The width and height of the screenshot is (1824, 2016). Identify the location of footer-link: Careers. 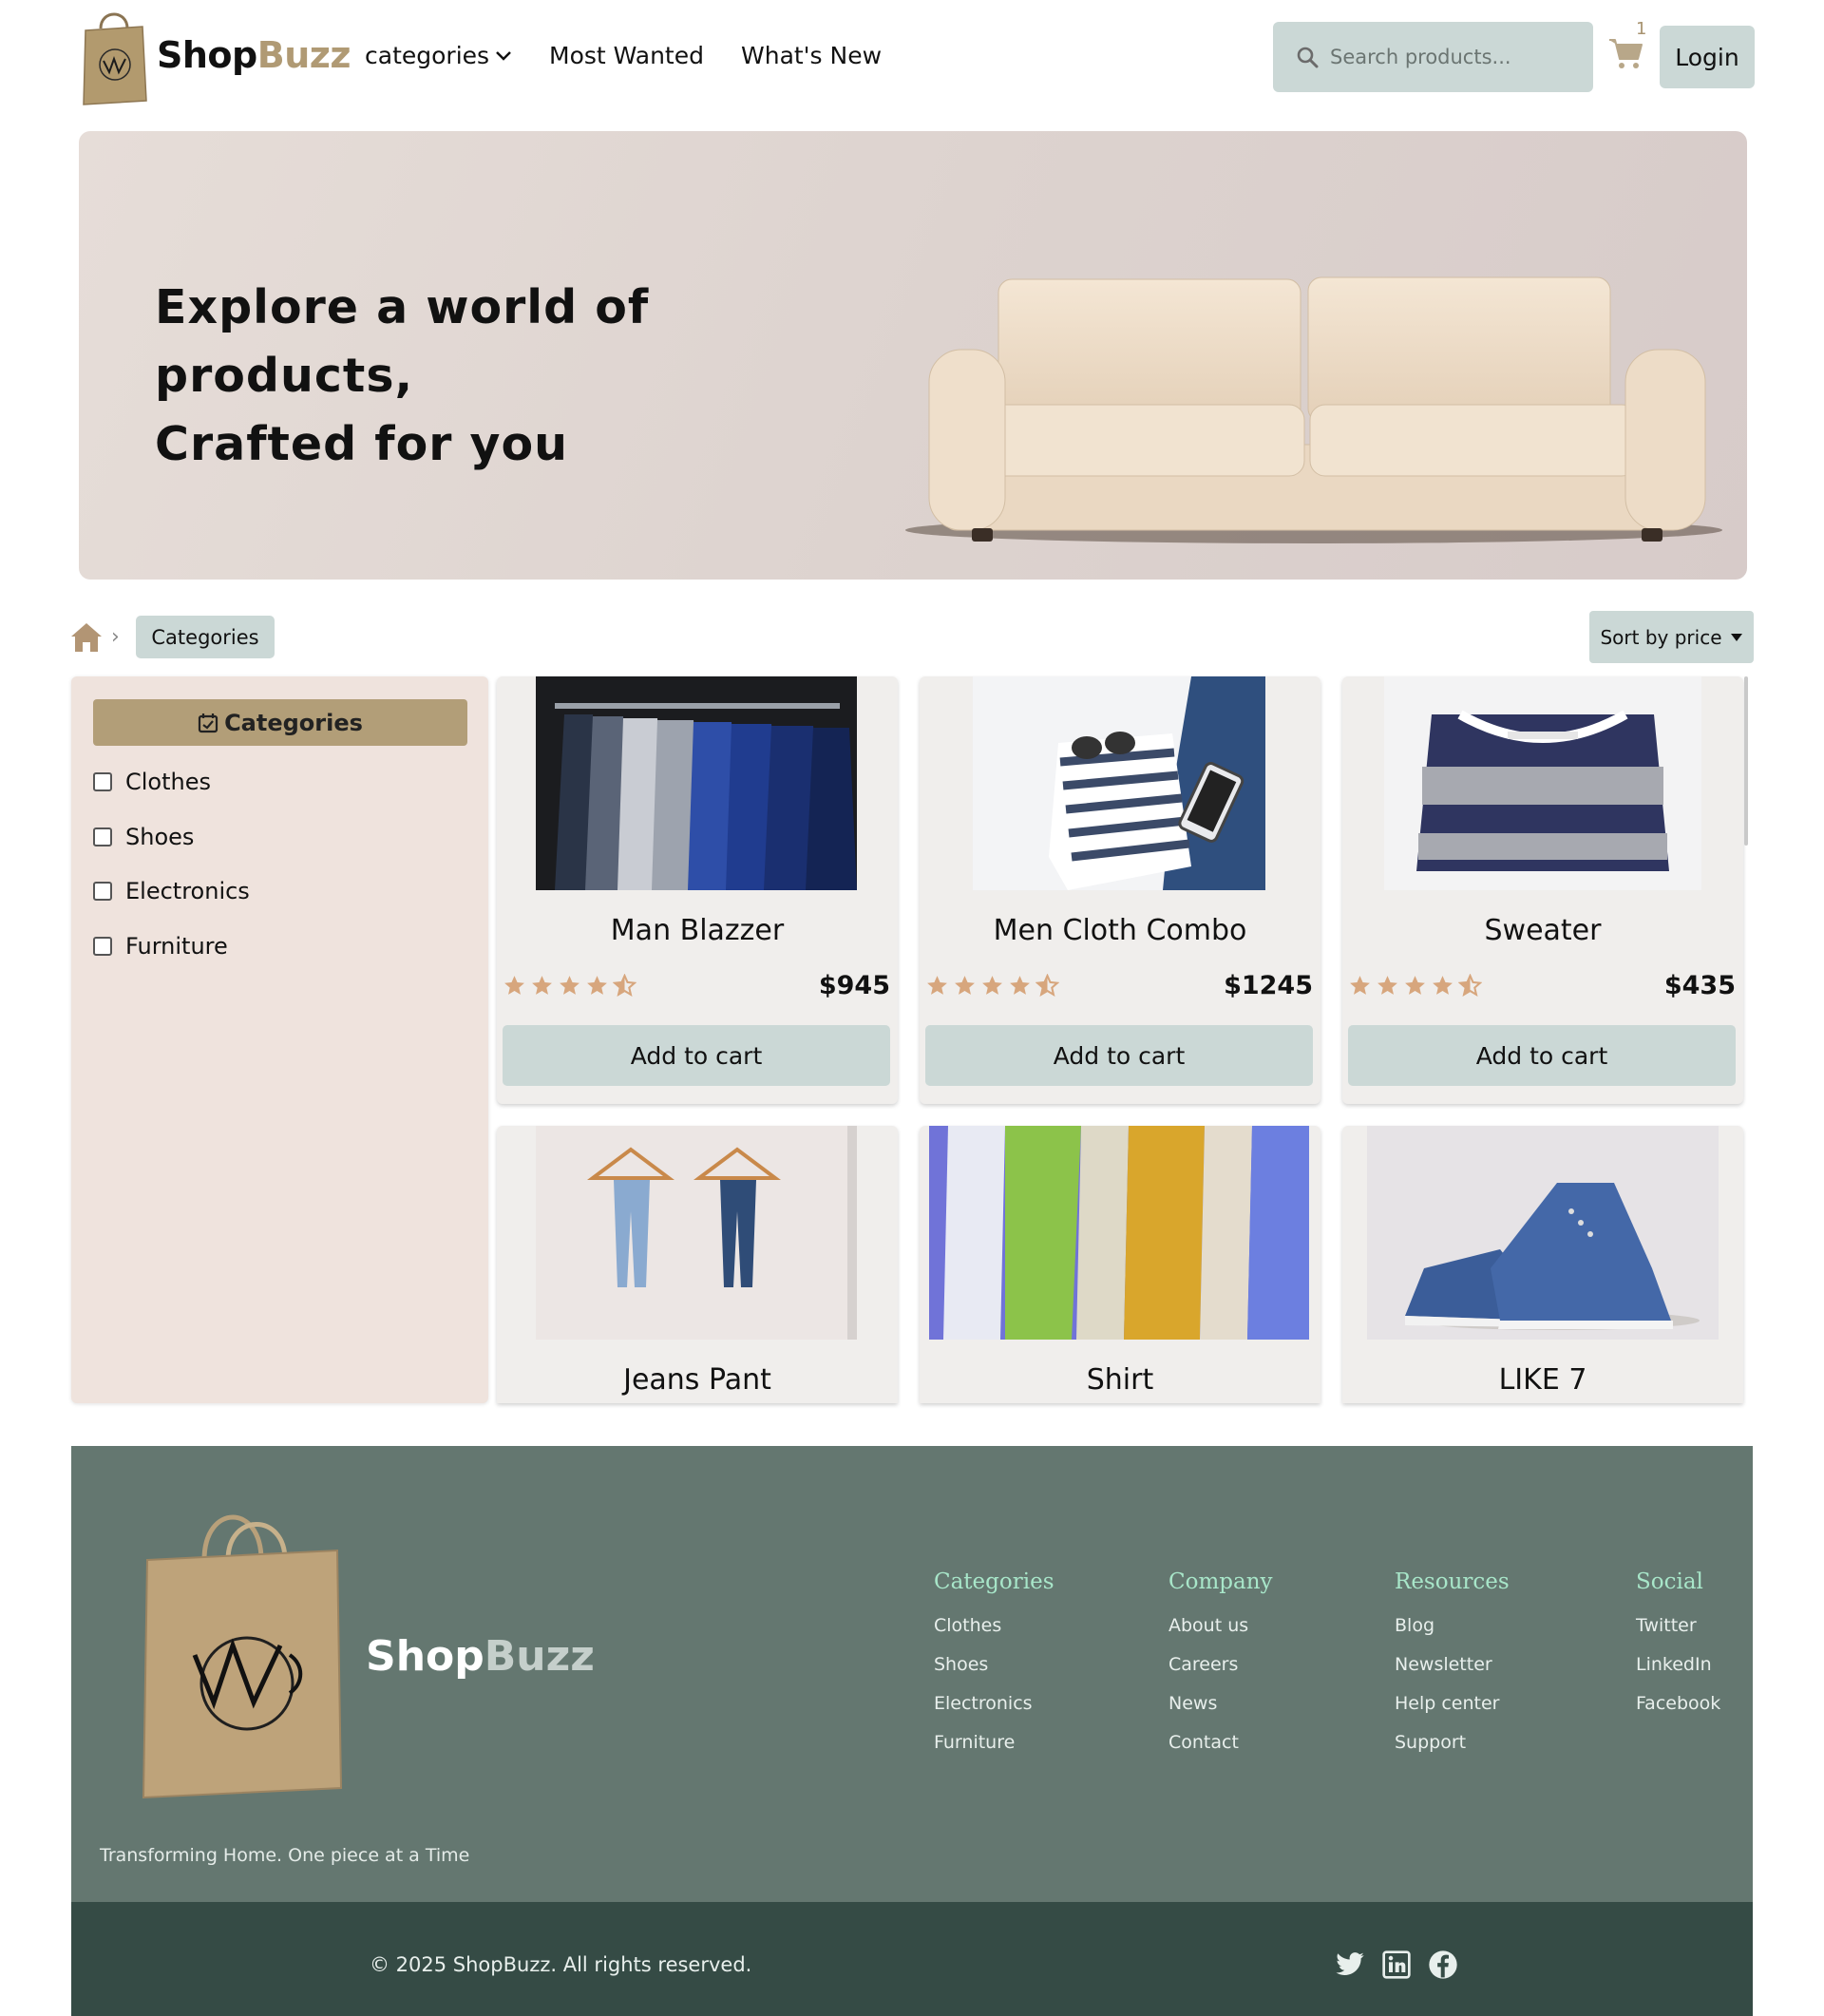
(1220, 1664).